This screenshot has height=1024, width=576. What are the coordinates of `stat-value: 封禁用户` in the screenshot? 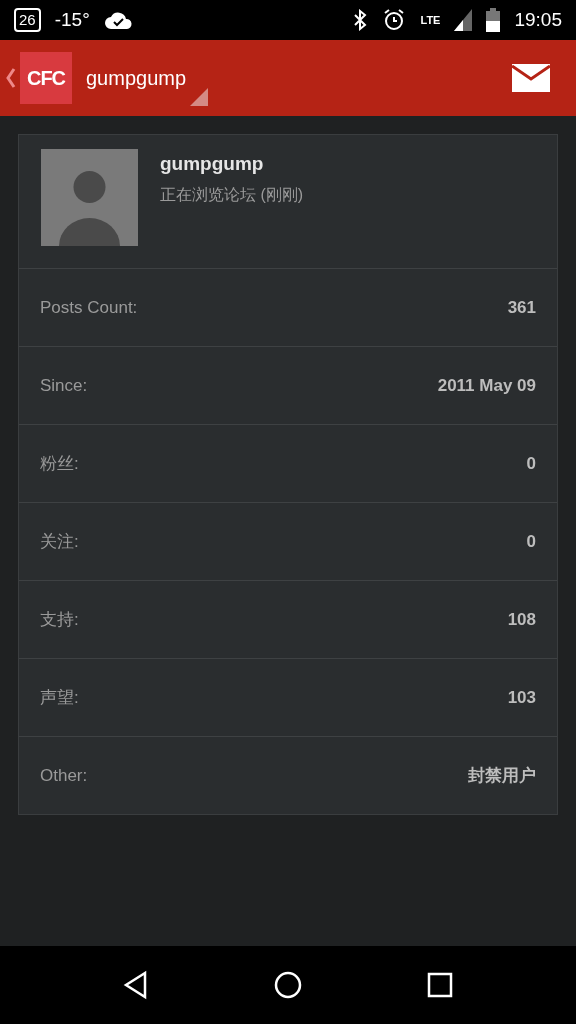 It's located at (502, 776).